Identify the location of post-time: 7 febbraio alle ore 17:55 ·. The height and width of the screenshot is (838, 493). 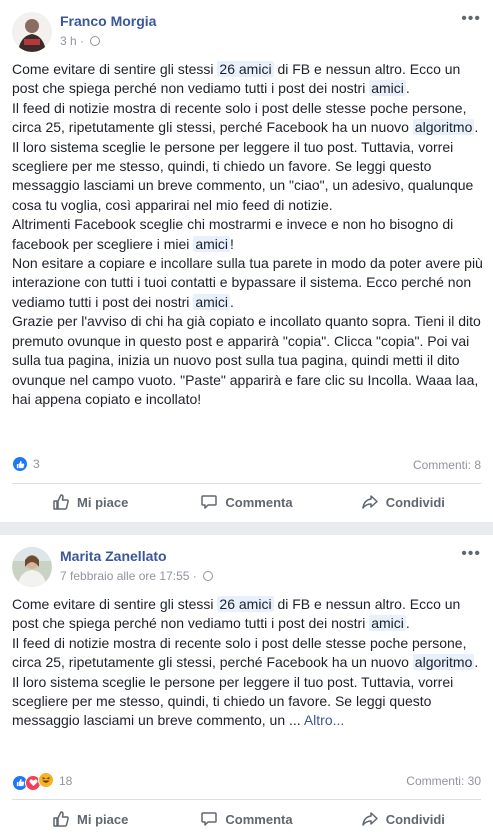
(137, 576).